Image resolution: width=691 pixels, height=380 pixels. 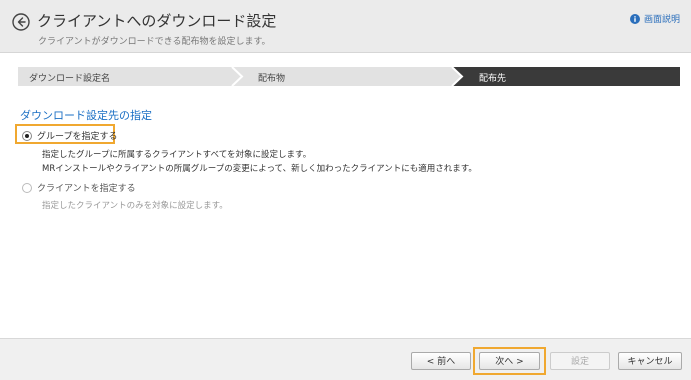 What do you see at coordinates (70, 79) in the screenshot?
I see `step-label-1: ダウンロード設定名` at bounding box center [70, 79].